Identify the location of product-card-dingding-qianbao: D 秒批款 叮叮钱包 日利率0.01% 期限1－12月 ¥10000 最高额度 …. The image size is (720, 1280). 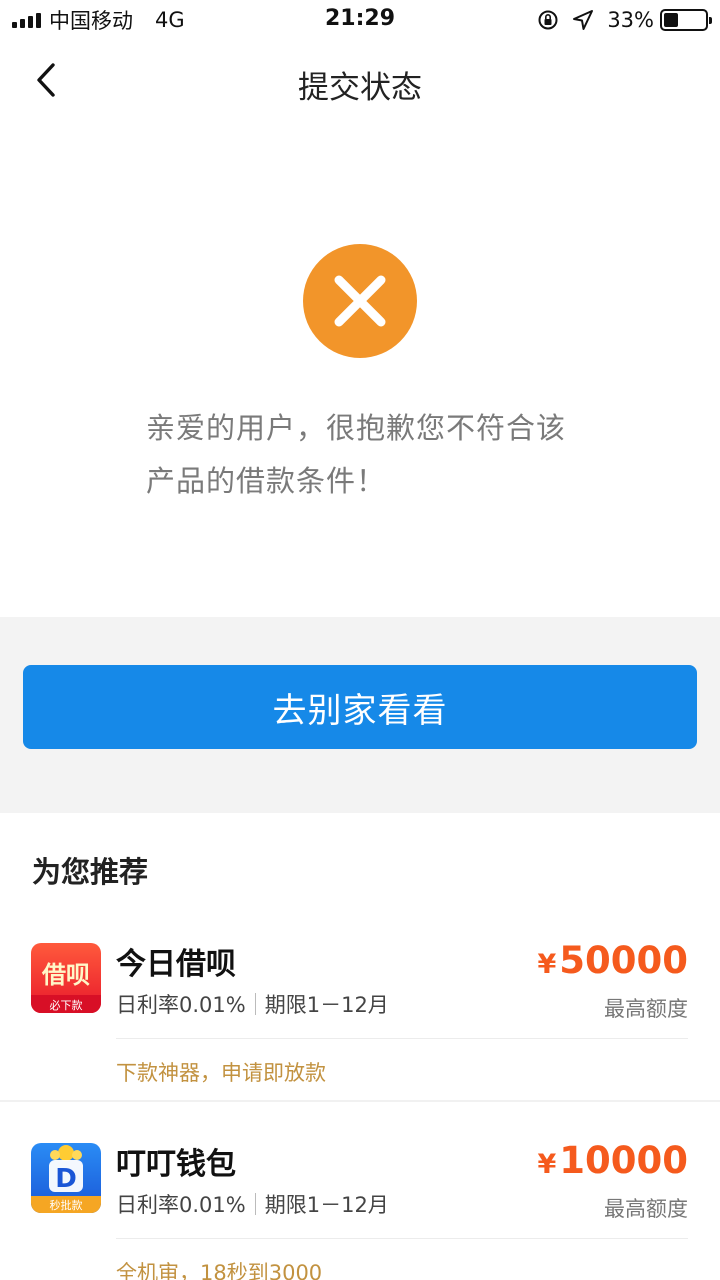
(360, 1189).